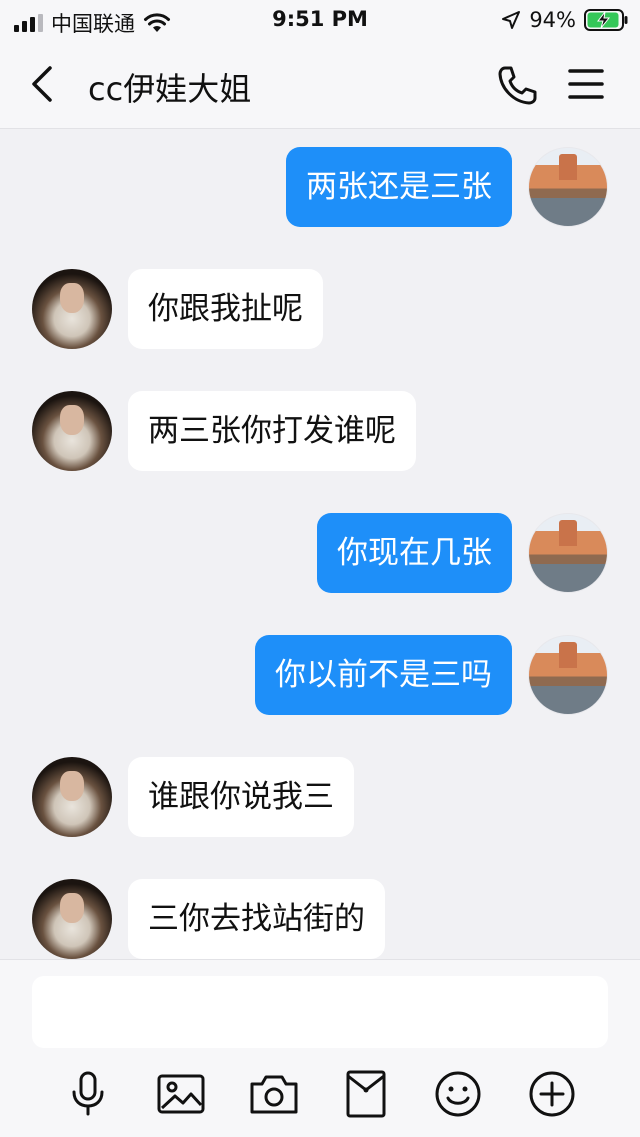  I want to click on image-icon, so click(181, 1094).